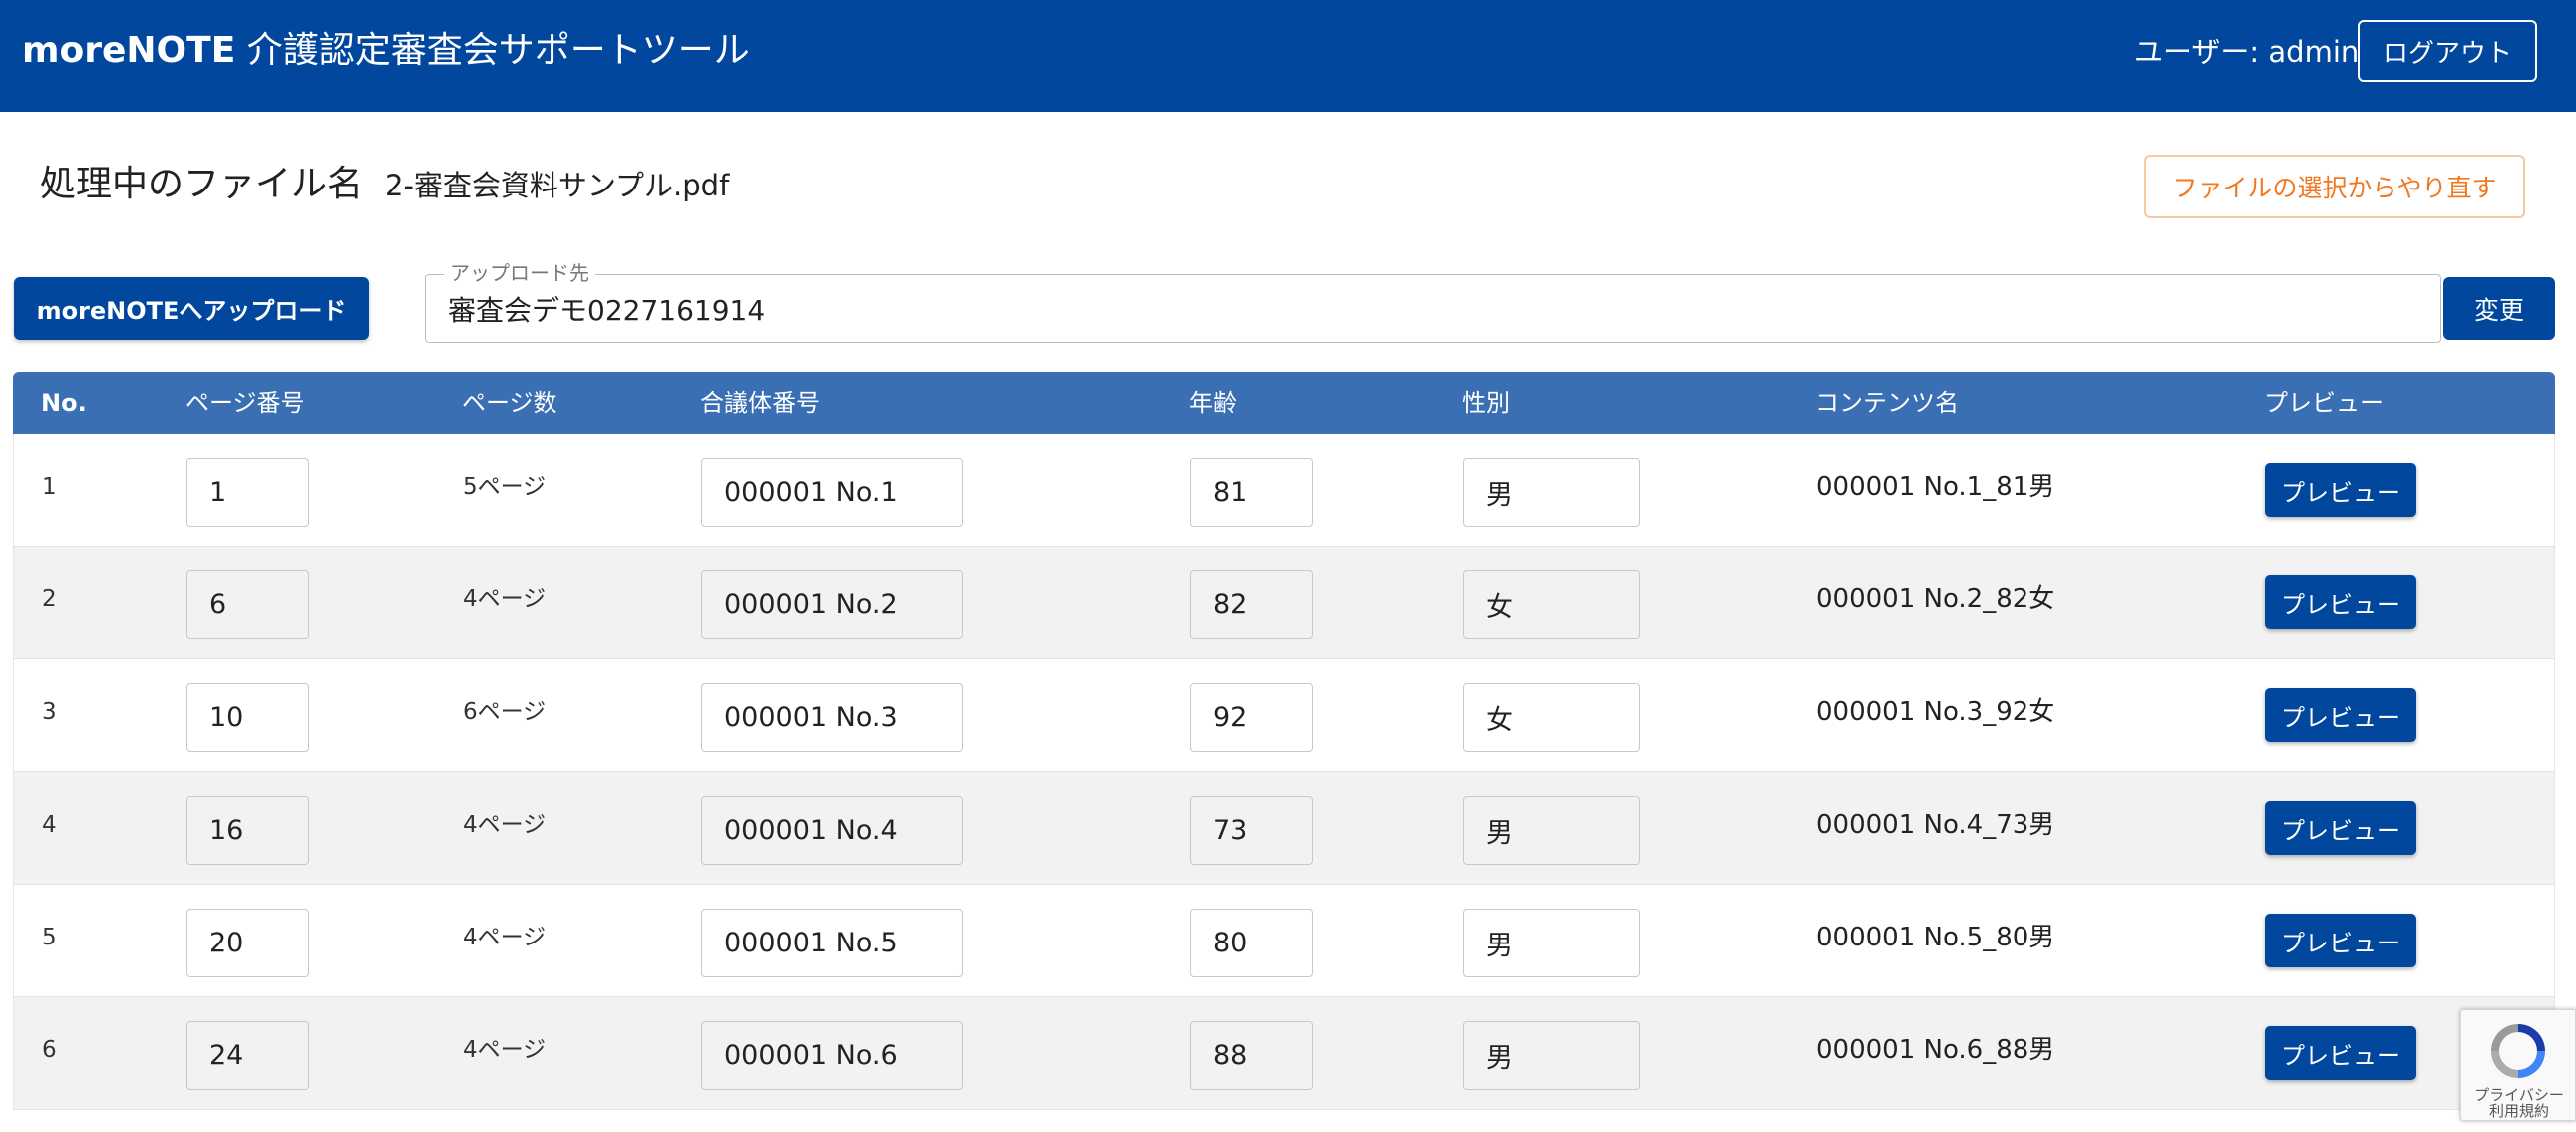  Describe the element at coordinates (64, 403) in the screenshot. I see `header-no: No.` at that location.